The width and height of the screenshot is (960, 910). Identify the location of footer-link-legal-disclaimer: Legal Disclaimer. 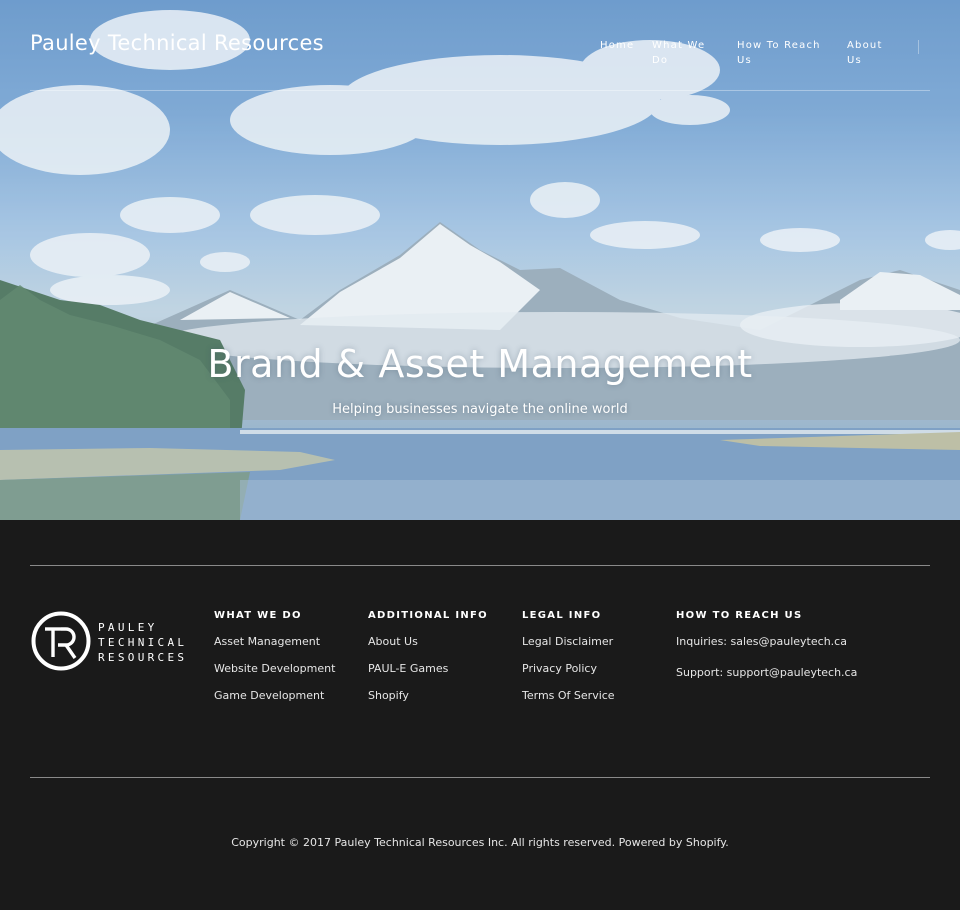
(568, 642).